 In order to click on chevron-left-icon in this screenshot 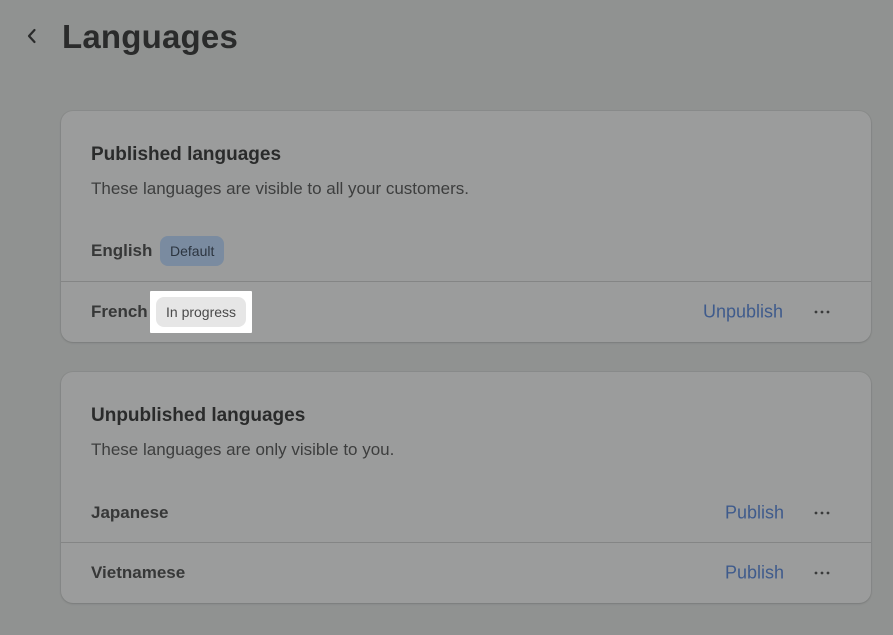, I will do `click(31, 36)`.